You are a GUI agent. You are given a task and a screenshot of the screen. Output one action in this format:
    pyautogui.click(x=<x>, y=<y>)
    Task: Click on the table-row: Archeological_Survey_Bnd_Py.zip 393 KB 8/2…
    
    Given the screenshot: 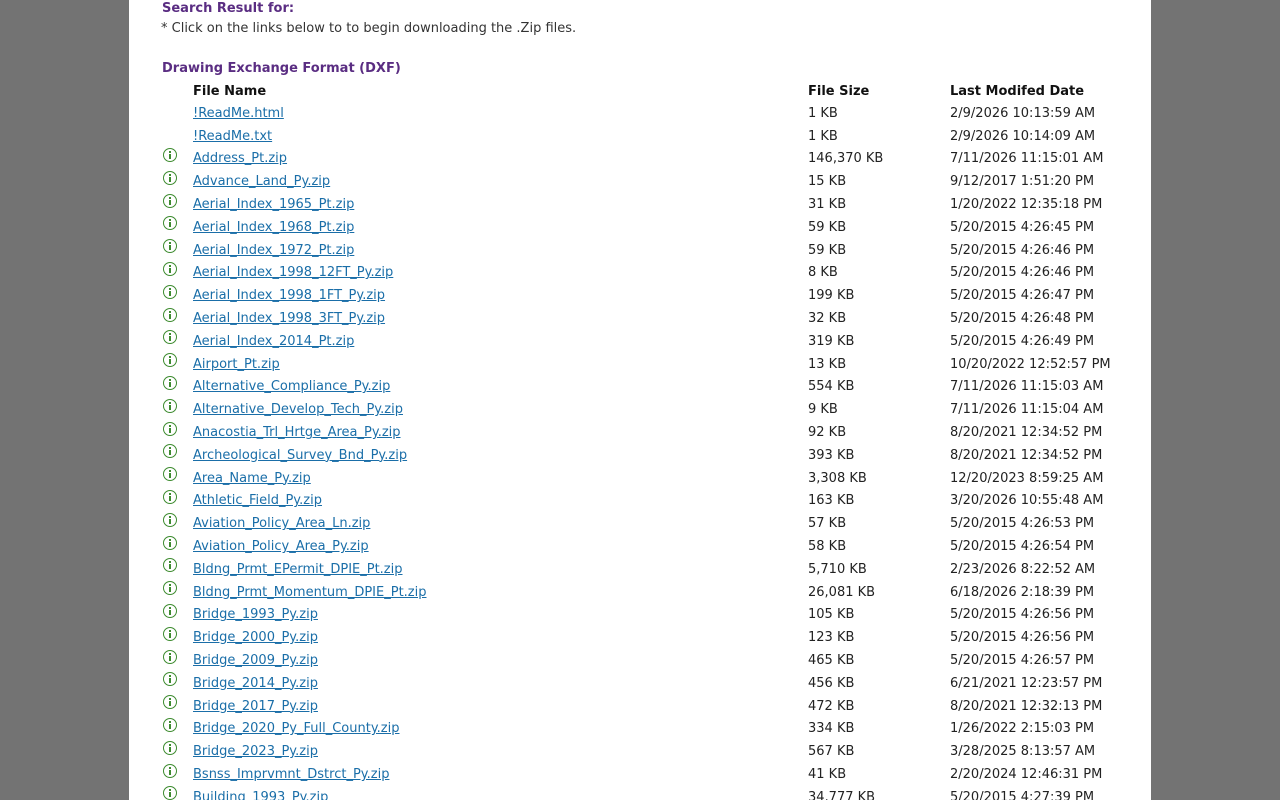 What is the action you would take?
    pyautogui.click(x=651, y=455)
    